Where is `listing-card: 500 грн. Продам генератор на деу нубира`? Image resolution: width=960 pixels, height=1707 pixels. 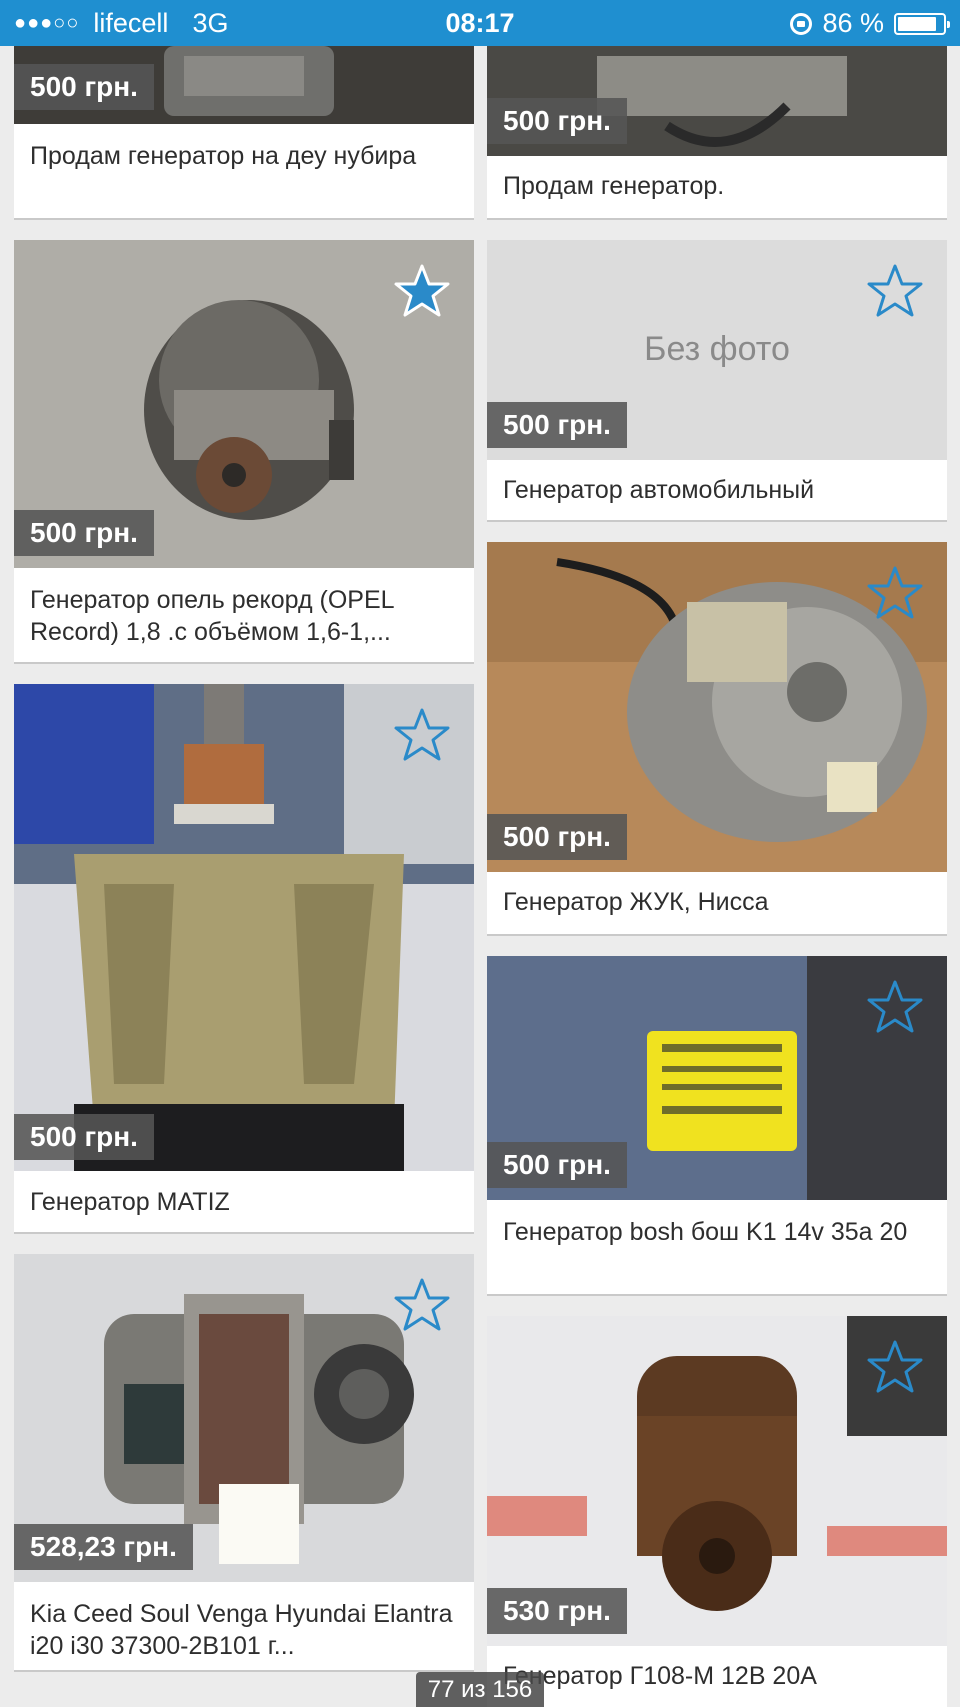 listing-card: 500 грн. Продам генератор на деу нубира is located at coordinates (244, 132).